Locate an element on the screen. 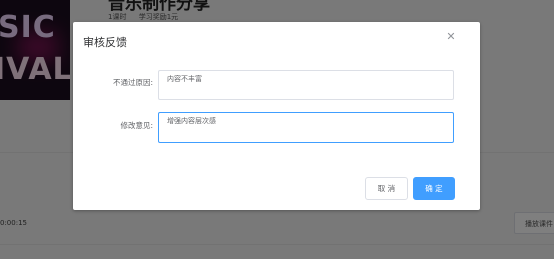 Image resolution: width=554 pixels, height=259 pixels. confirm-button: 确 定 is located at coordinates (434, 188).